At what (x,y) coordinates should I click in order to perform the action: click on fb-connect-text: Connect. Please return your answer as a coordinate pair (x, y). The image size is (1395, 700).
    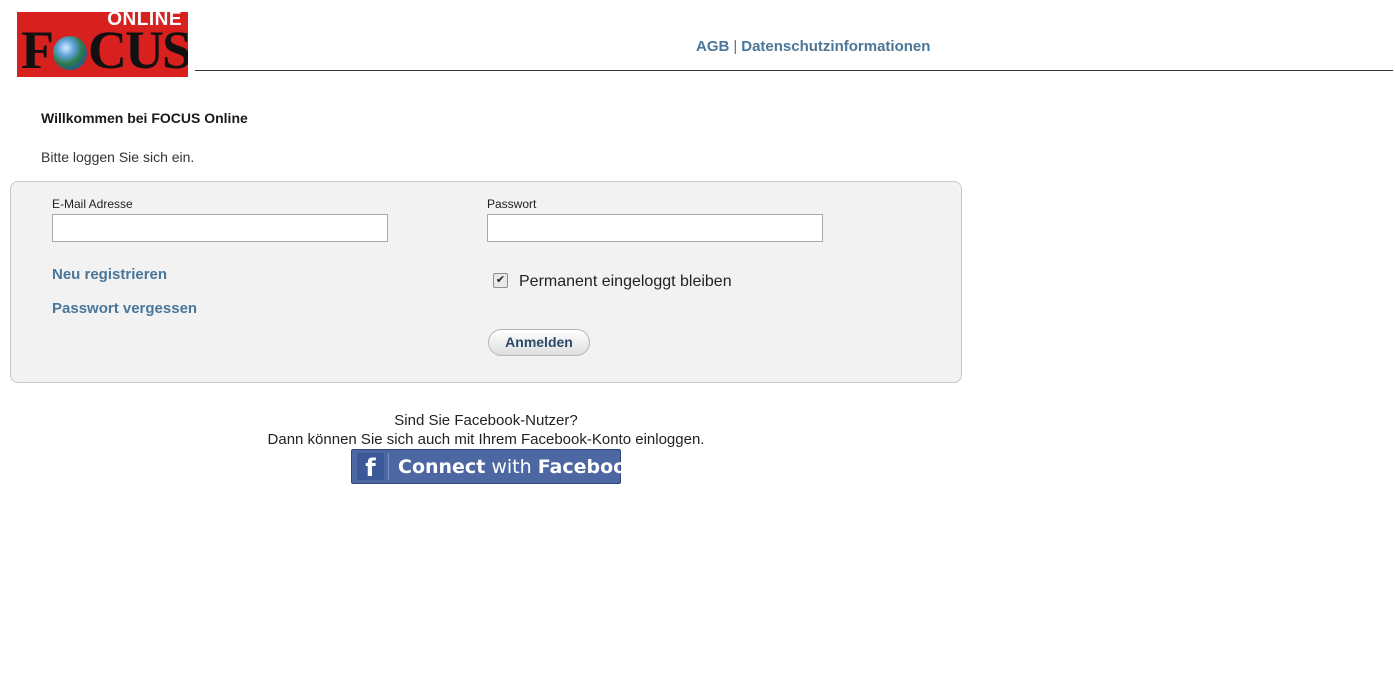
    Looking at the image, I should click on (442, 467).